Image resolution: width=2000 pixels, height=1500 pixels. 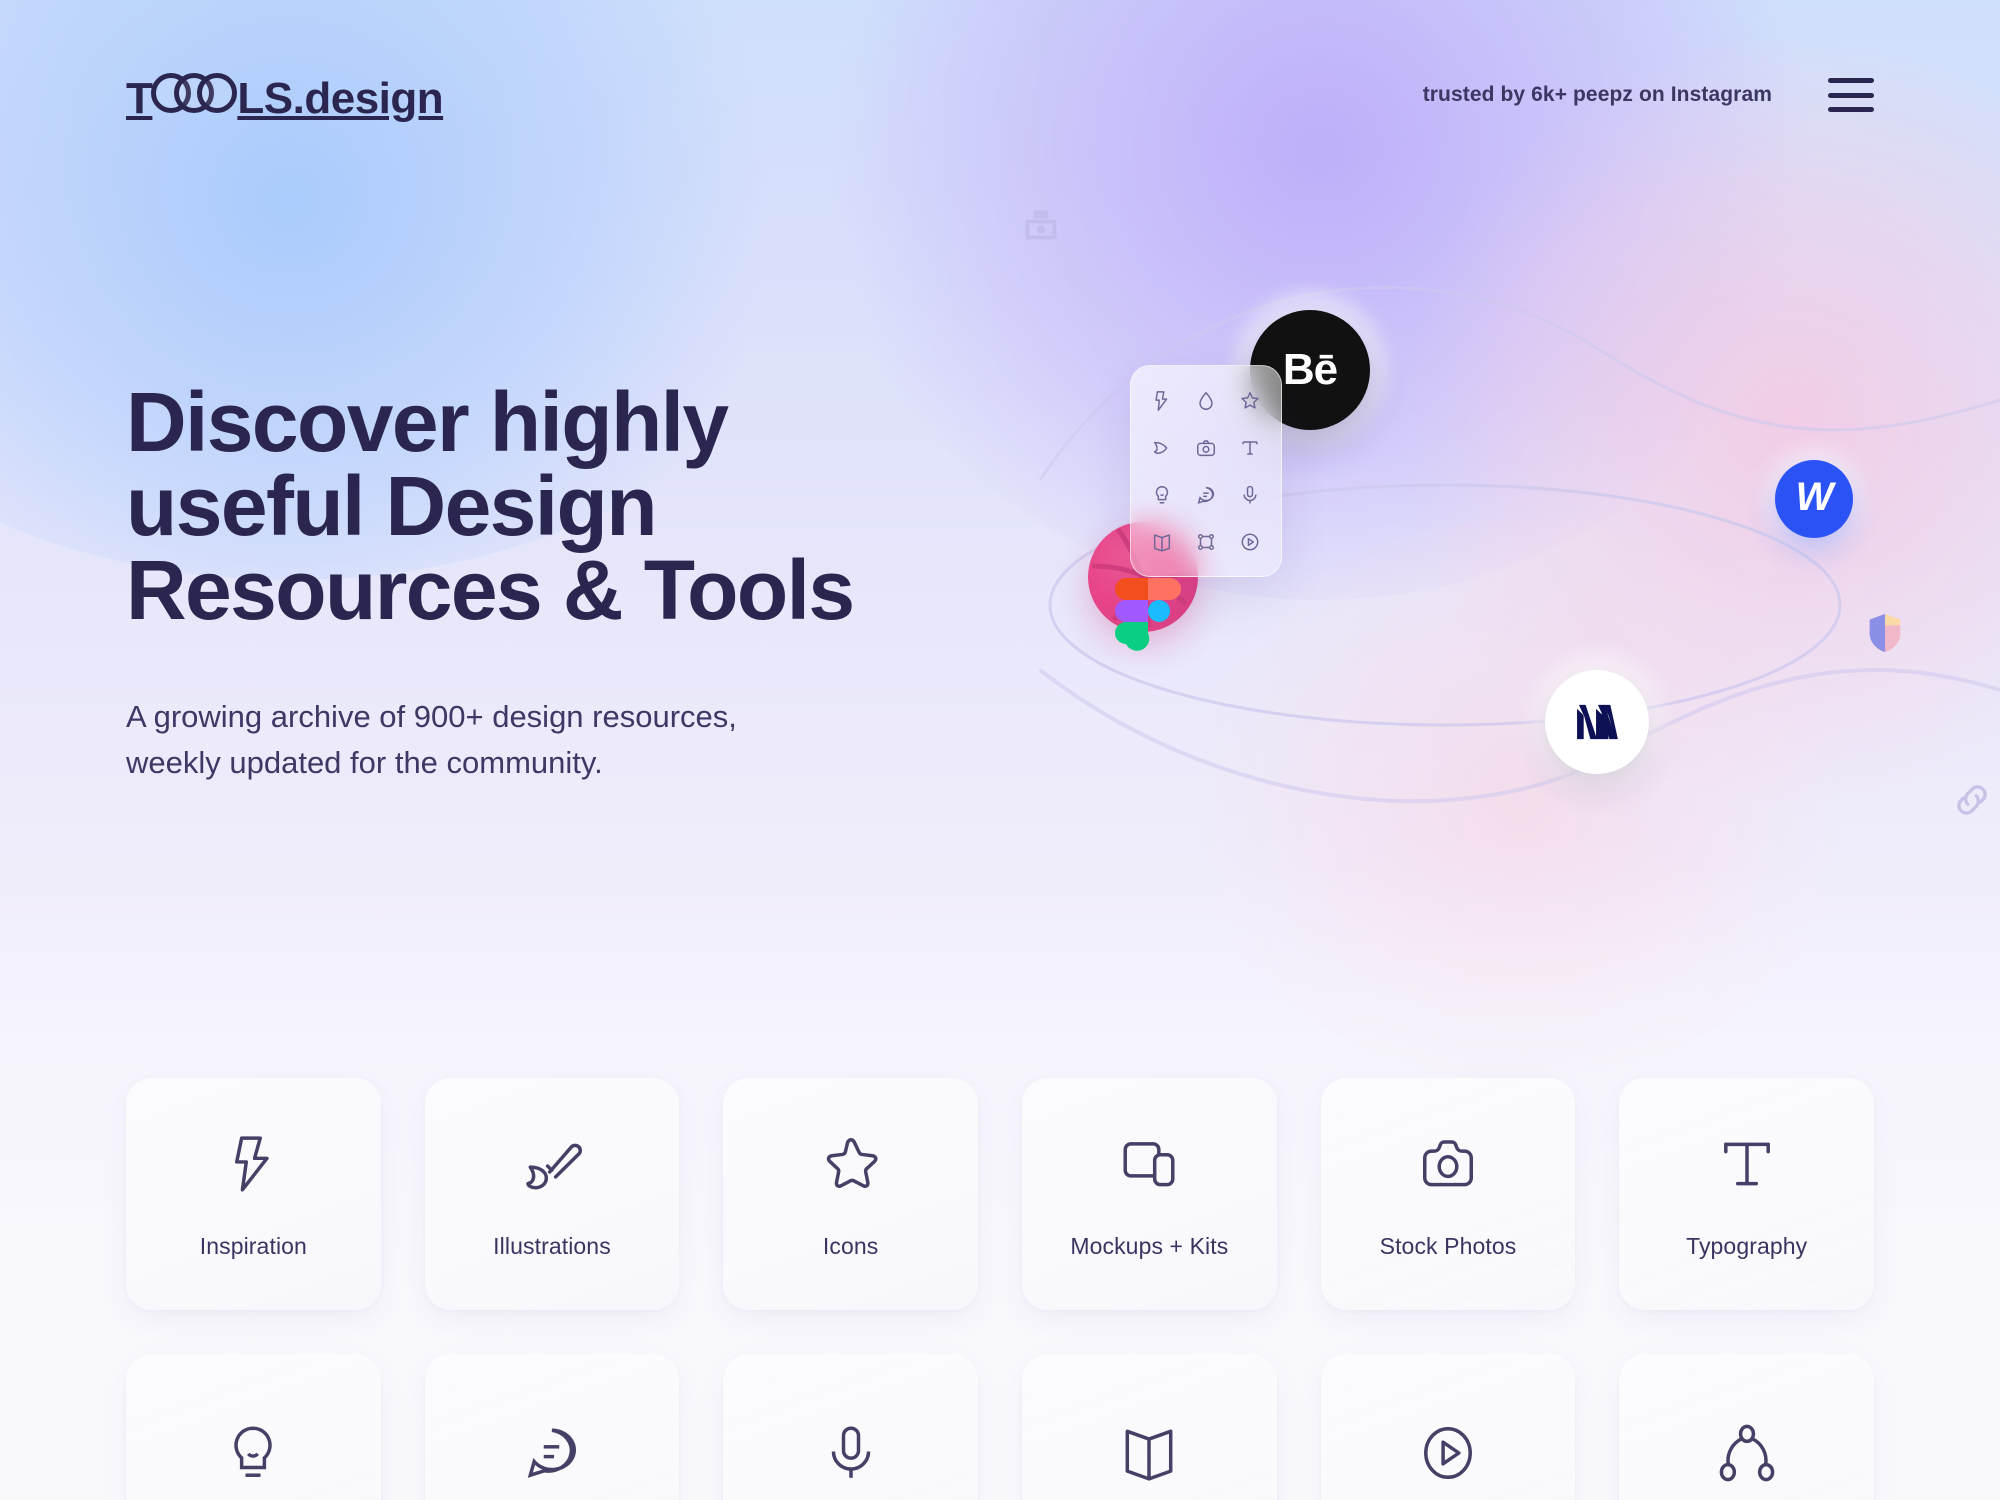 I want to click on category-card-row2-book, so click(x=1149, y=1427).